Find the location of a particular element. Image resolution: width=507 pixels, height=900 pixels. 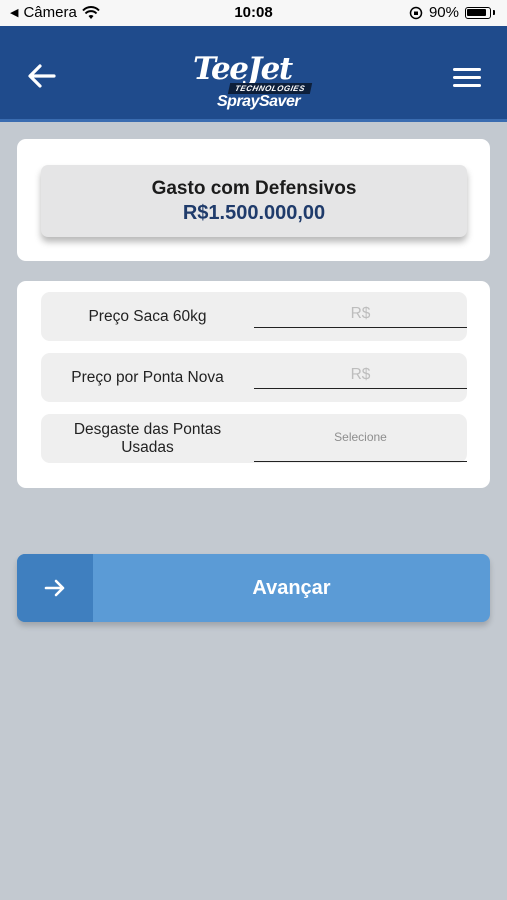

back-button is located at coordinates (42, 76).